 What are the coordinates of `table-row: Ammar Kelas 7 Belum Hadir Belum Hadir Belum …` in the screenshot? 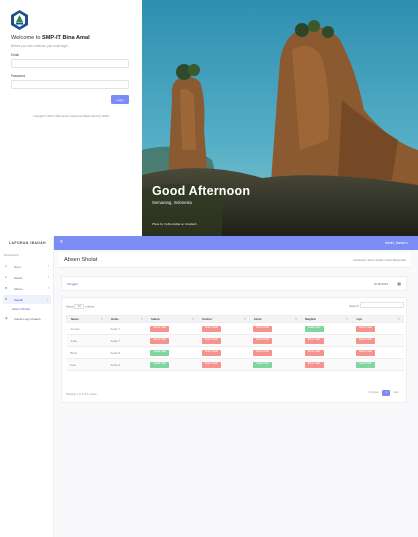 It's located at (235, 328).